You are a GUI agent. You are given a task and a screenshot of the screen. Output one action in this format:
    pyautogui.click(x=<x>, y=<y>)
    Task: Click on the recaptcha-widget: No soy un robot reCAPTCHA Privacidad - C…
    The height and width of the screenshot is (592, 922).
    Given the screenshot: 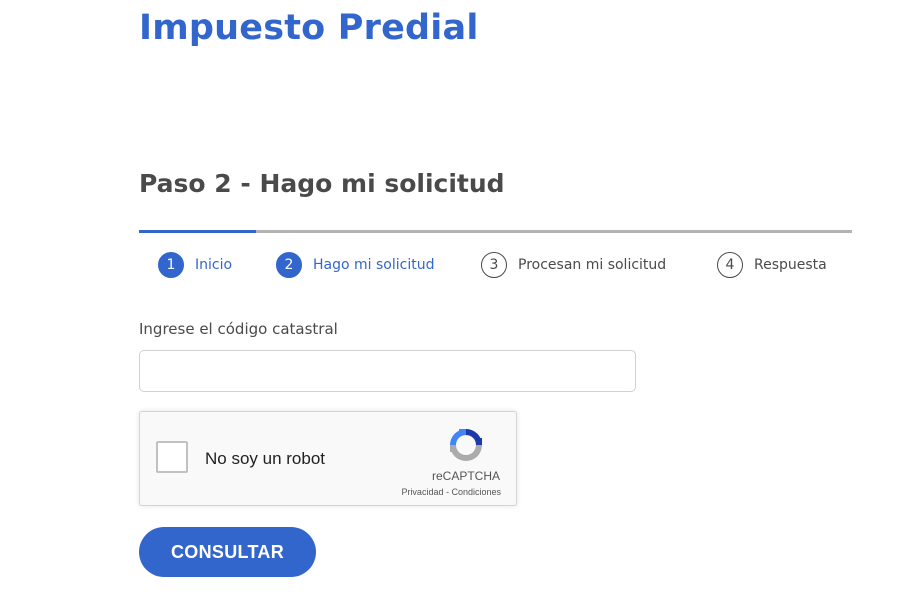 What is the action you would take?
    pyautogui.click(x=328, y=458)
    